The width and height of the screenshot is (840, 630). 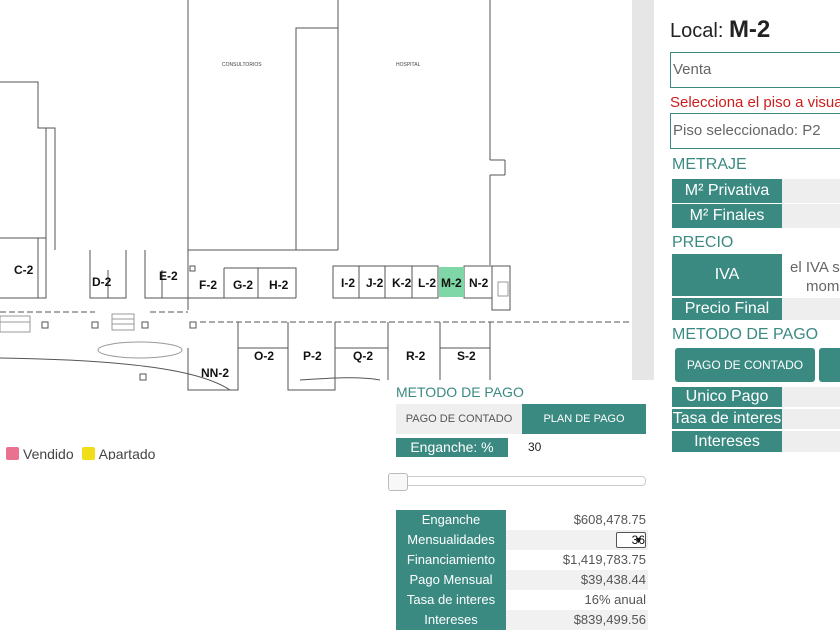 I want to click on mensualidades-select: 36 ▼, so click(x=631, y=540).